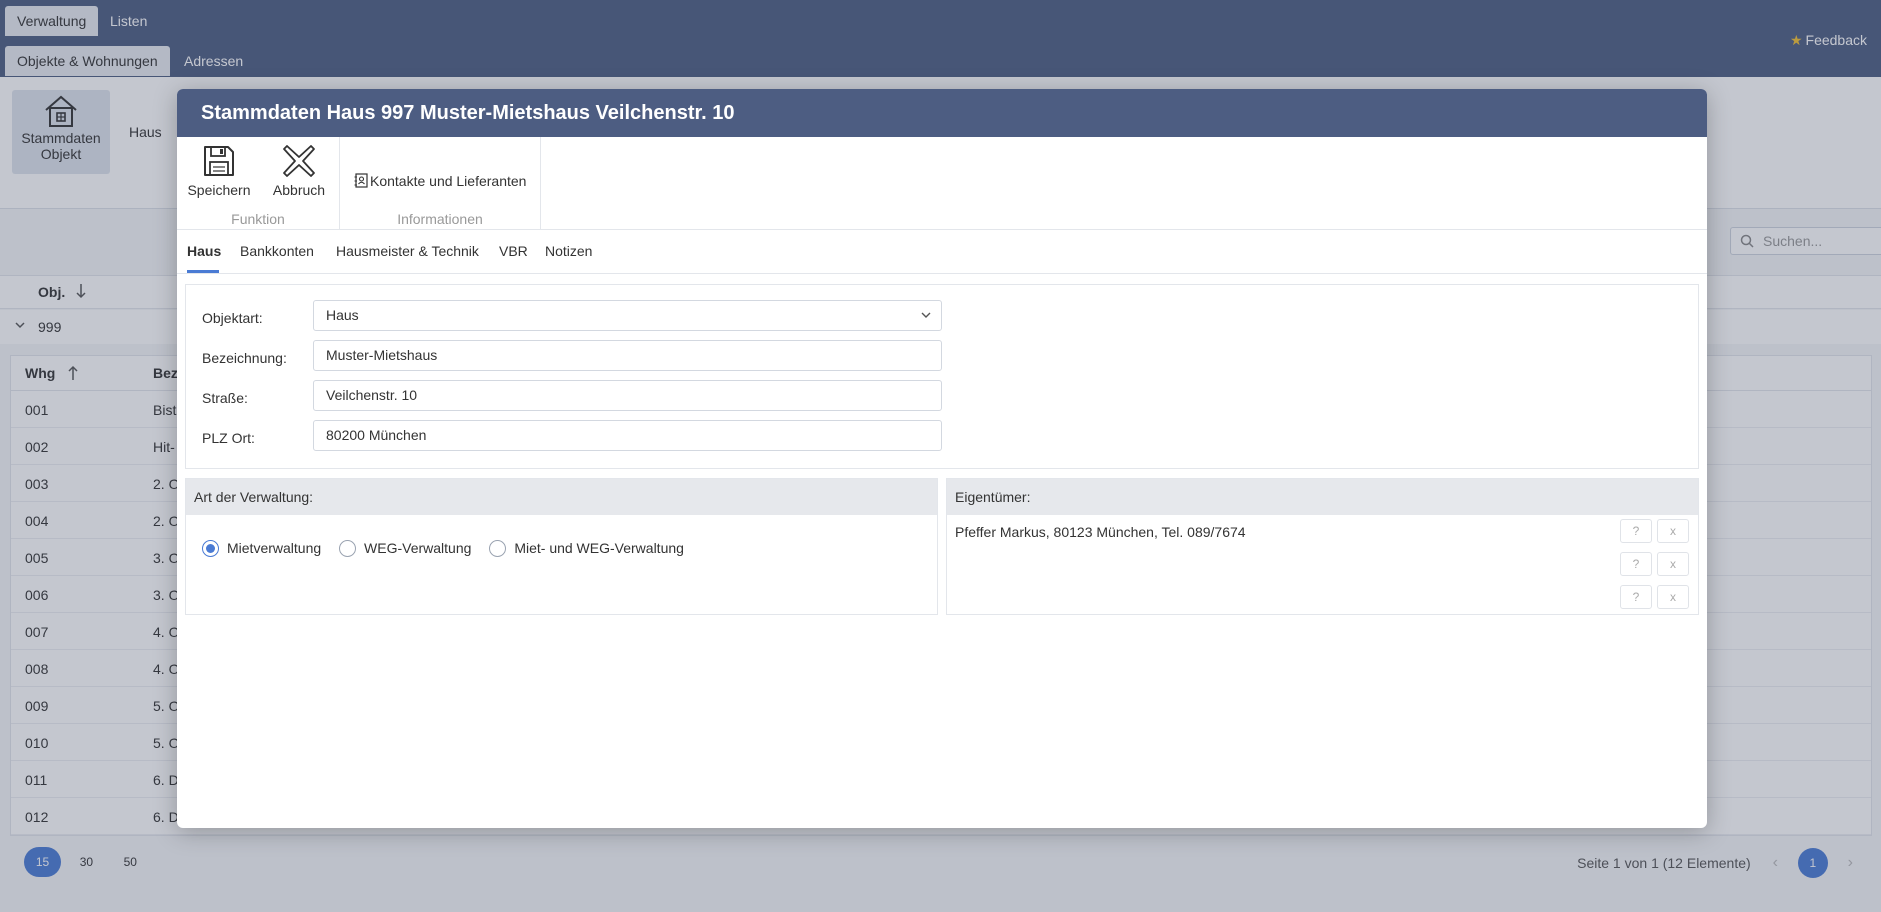 Image resolution: width=1881 pixels, height=912 pixels. I want to click on mietverwaltung-radio, so click(210, 548).